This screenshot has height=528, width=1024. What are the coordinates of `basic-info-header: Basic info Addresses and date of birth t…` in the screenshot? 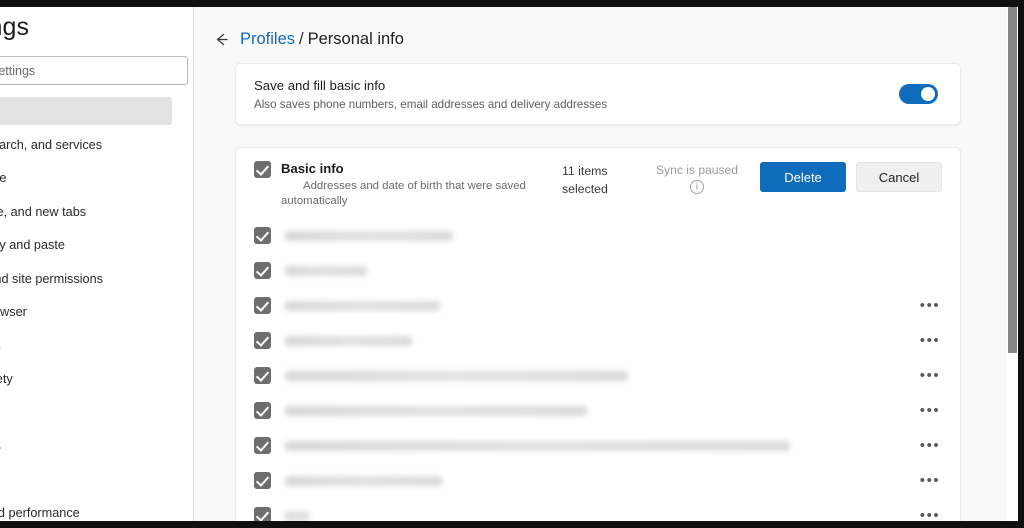 It's located at (598, 183).